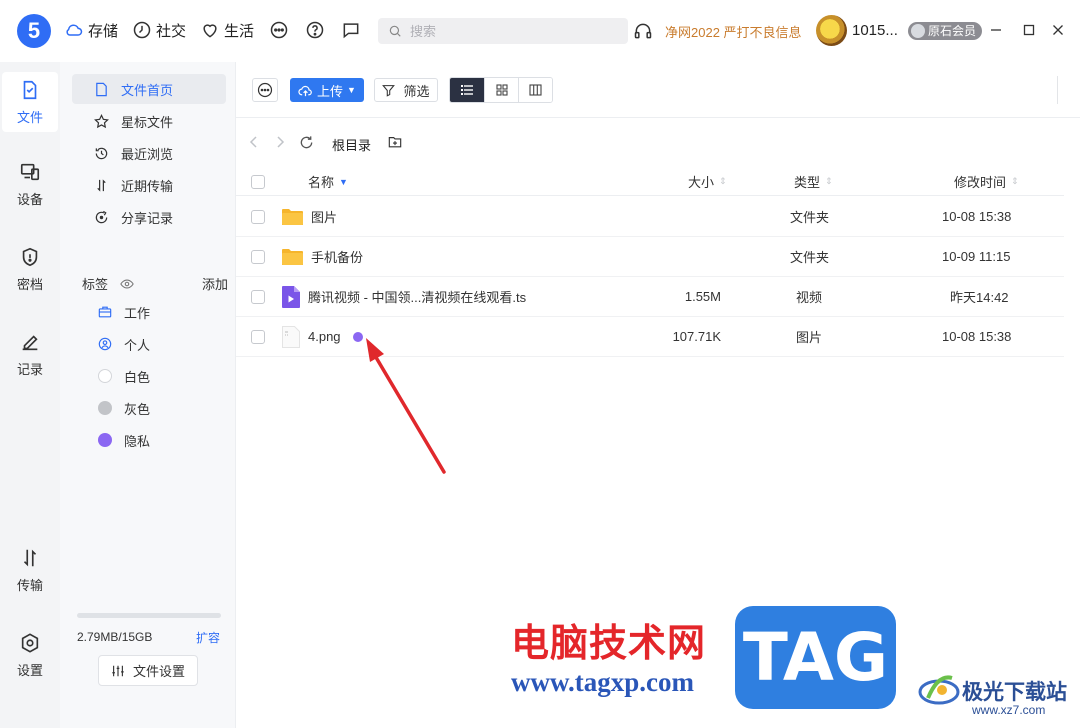 This screenshot has width=1080, height=728. Describe the element at coordinates (707, 181) in the screenshot. I see `column-size: 大小 ⇕` at that location.